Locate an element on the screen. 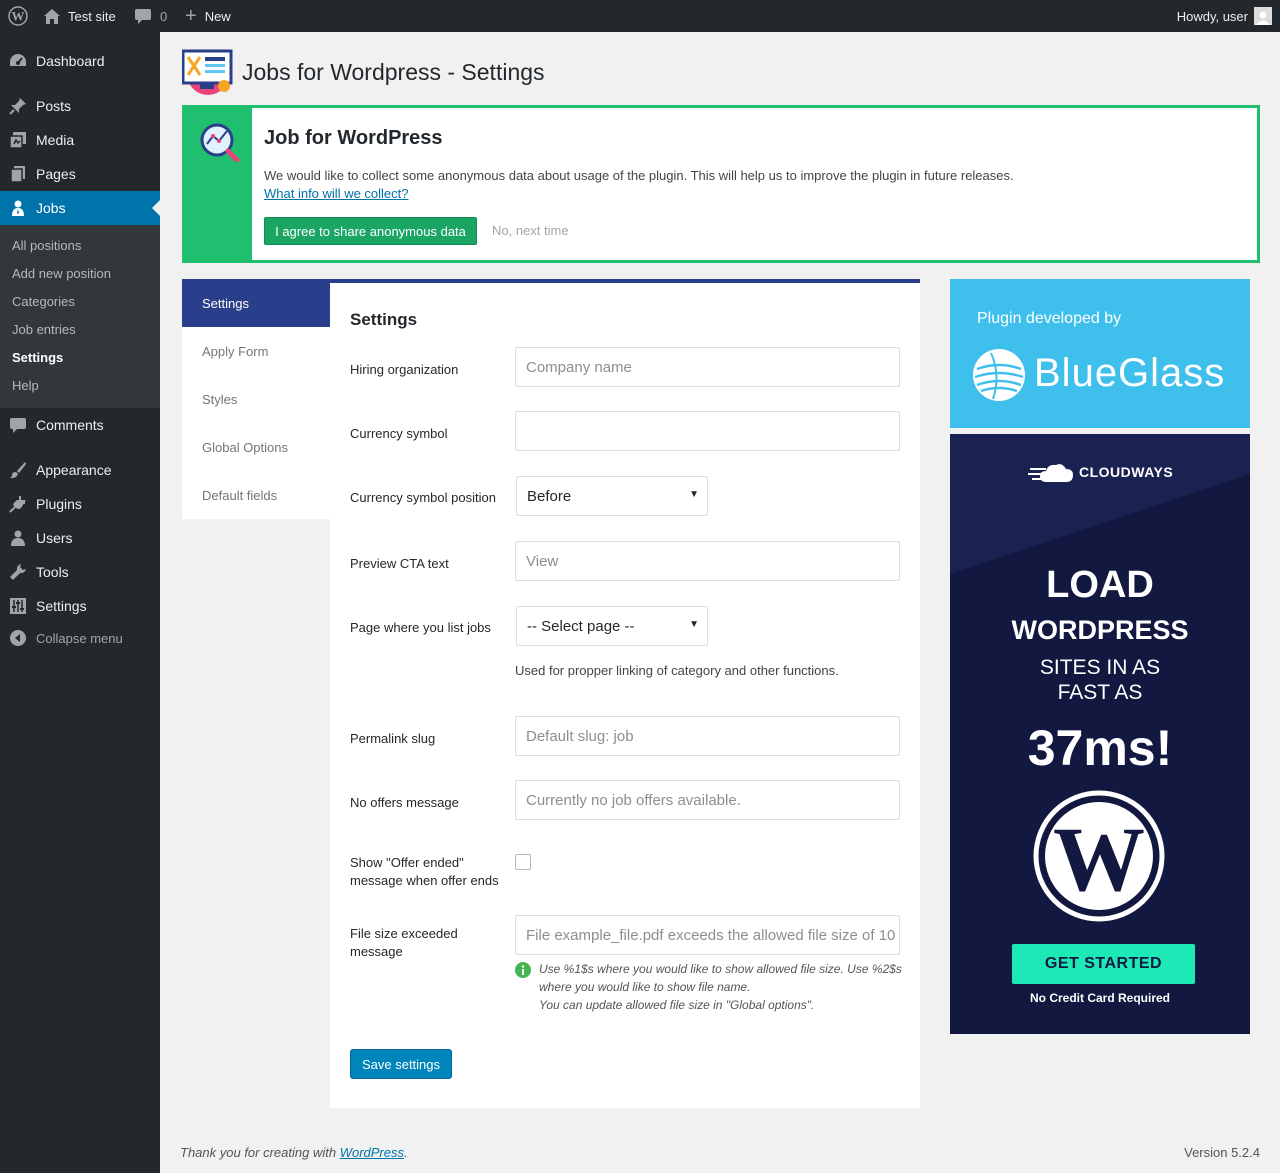 The width and height of the screenshot is (1280, 1173). new-content-link: + New is located at coordinates (208, 16).